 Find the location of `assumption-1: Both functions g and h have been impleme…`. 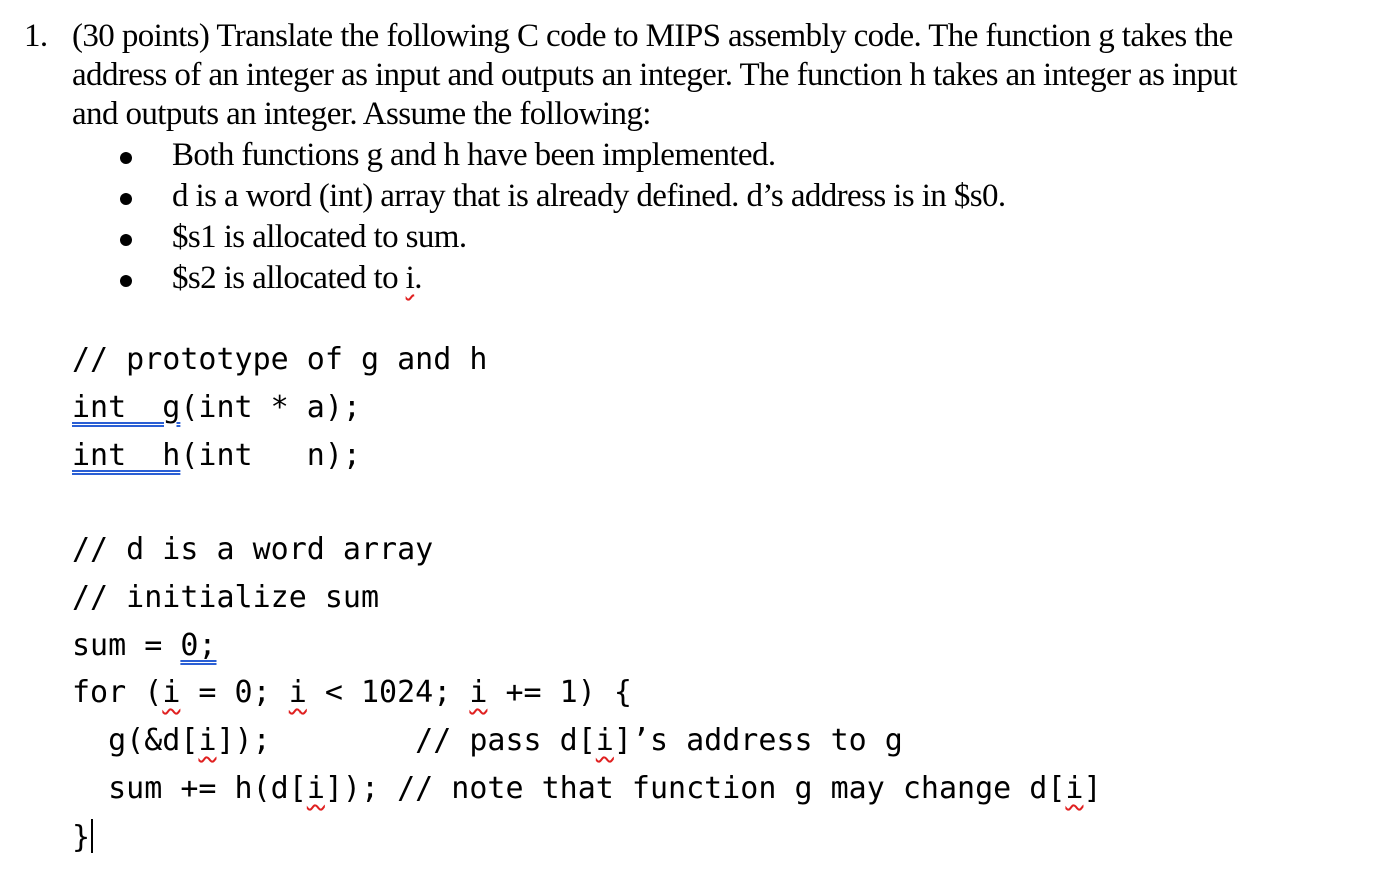

assumption-1: Both functions g and h have been impleme… is located at coordinates (474, 155).